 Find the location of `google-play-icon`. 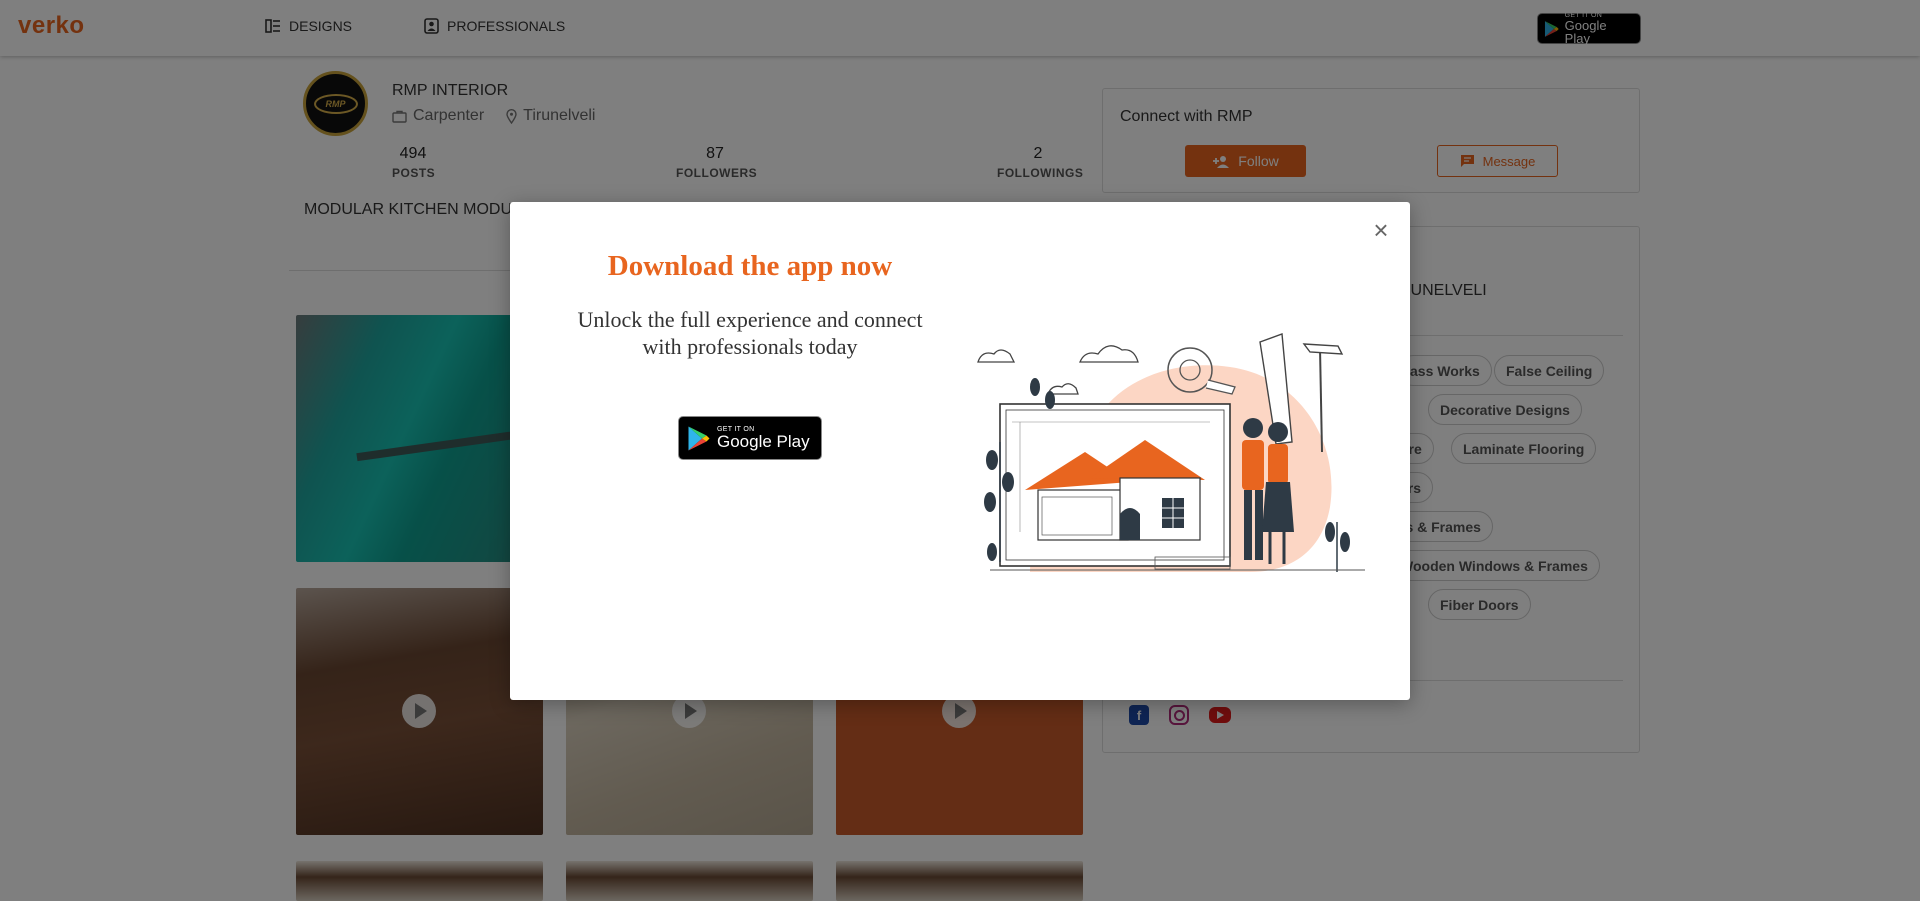

google-play-icon is located at coordinates (699, 438).